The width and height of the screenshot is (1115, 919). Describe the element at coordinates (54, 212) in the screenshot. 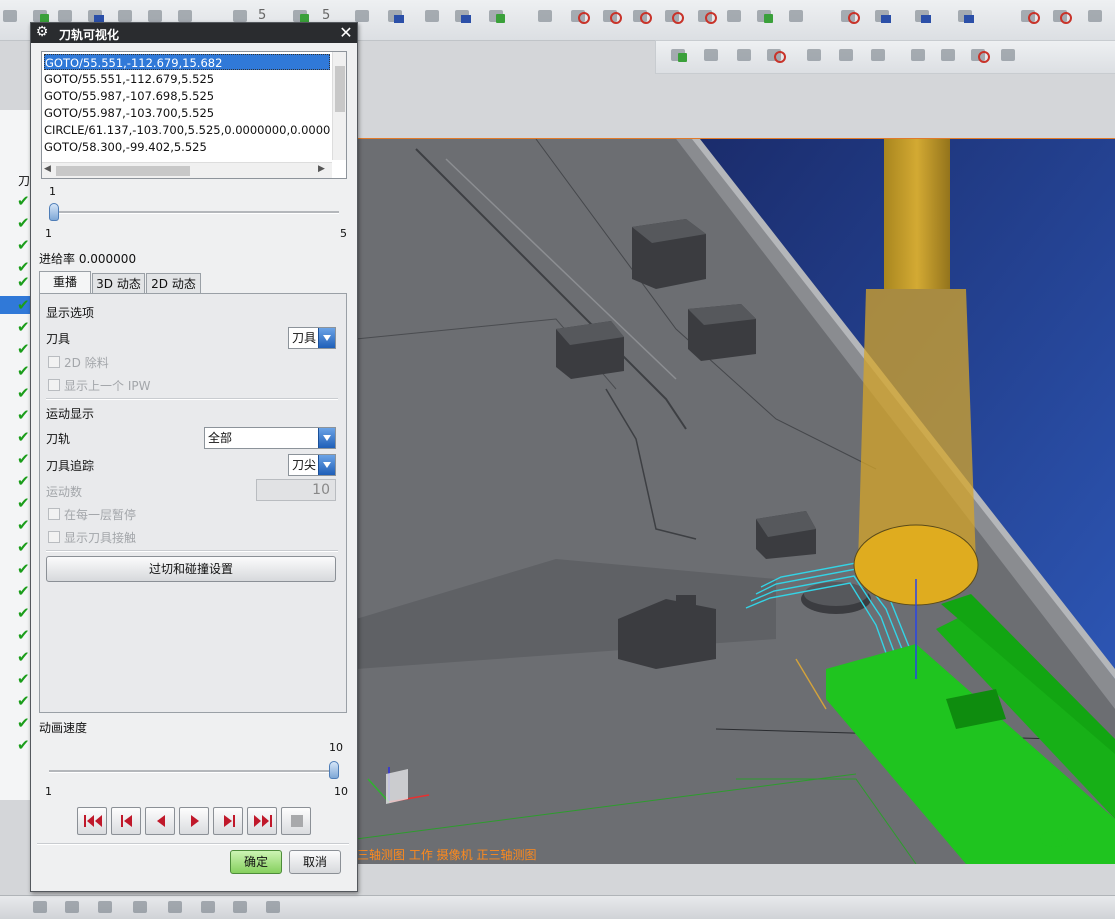

I see `step-slider-handle` at that location.